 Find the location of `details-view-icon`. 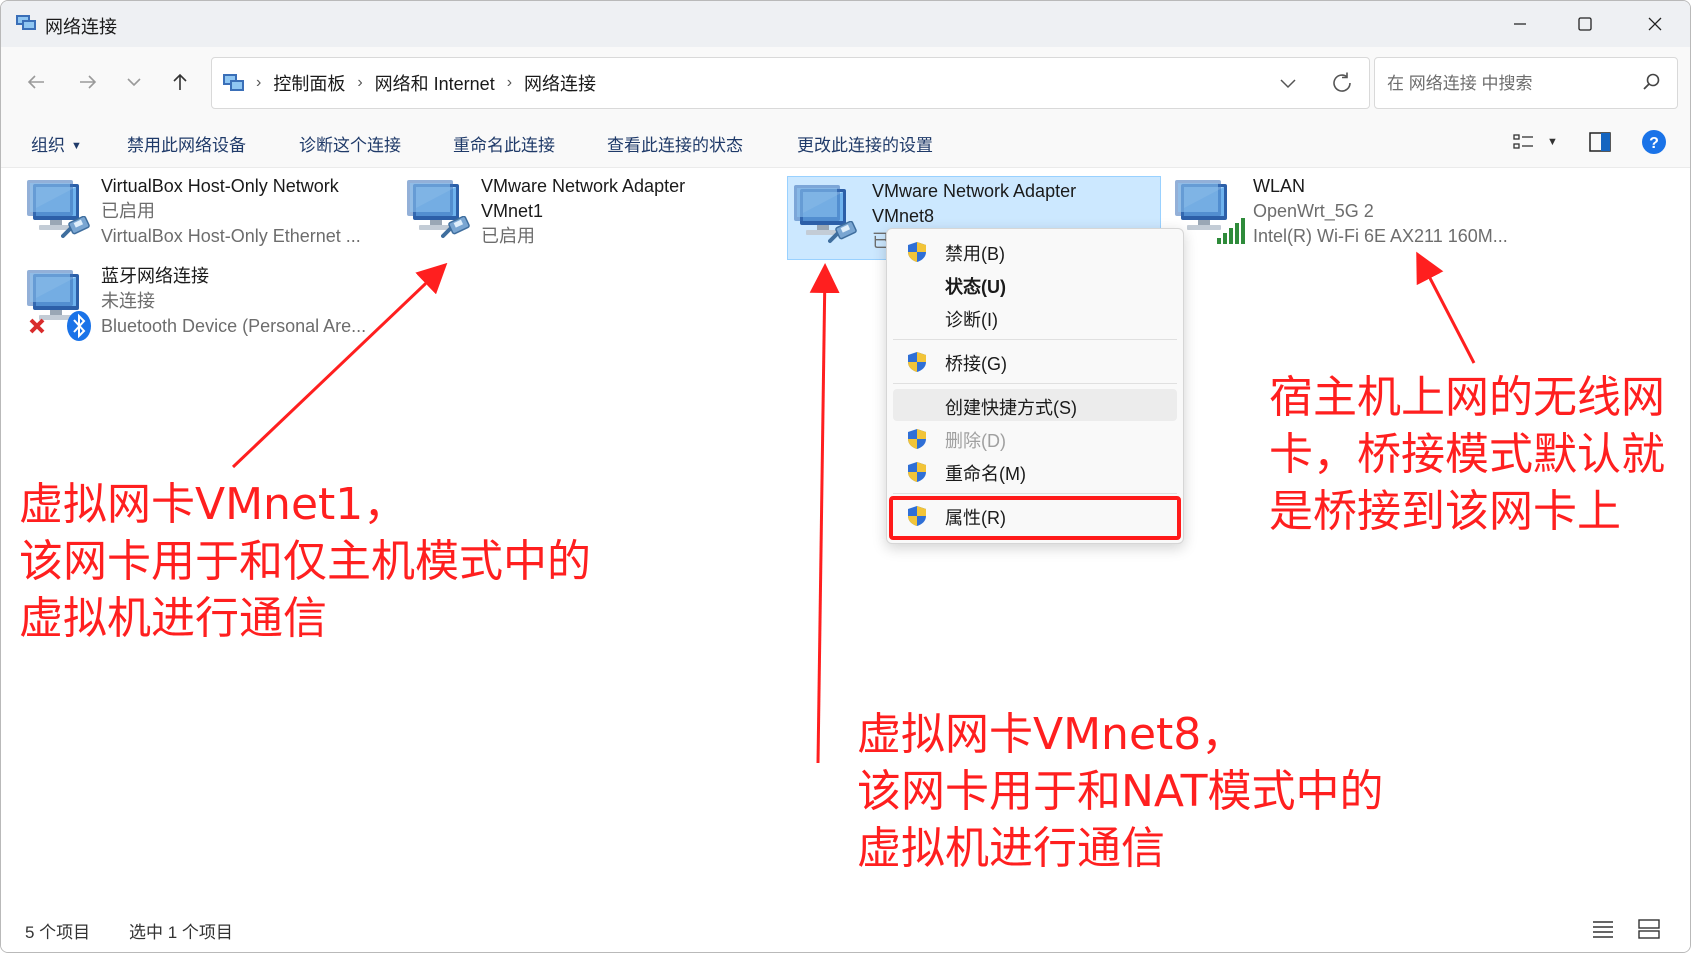

details-view-icon is located at coordinates (1603, 929).